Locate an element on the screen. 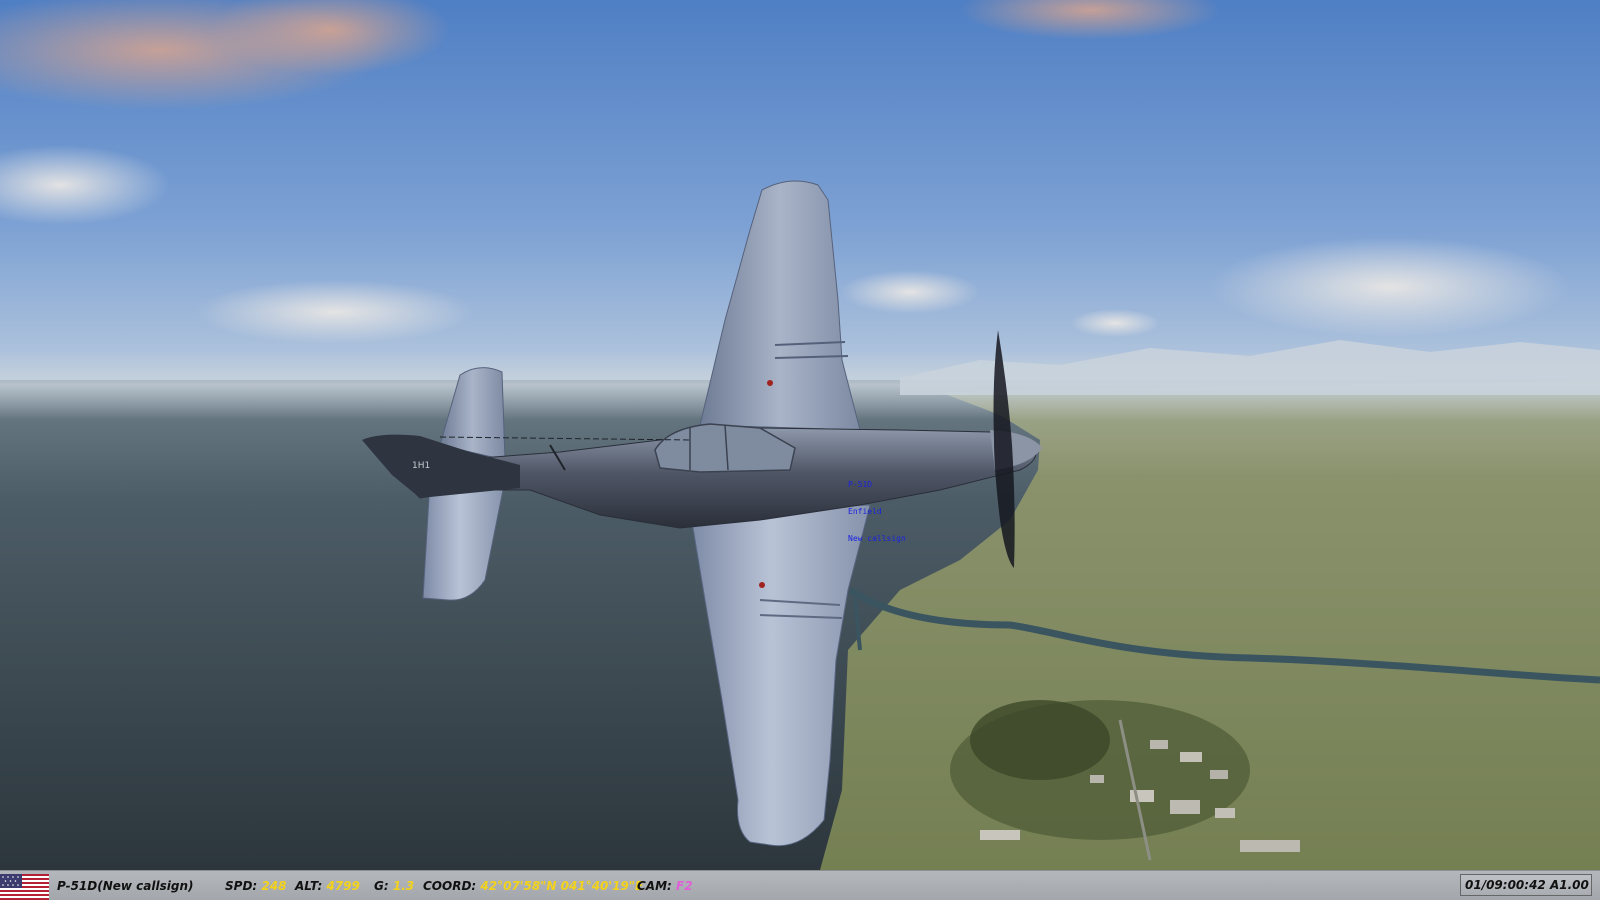  hud-g-value: 1.3 is located at coordinates (403, 886).